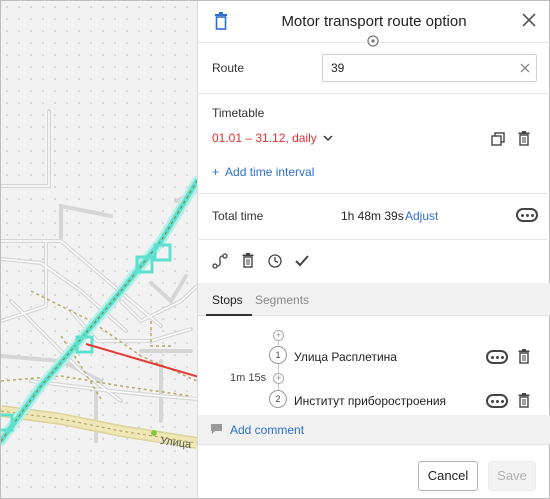 This screenshot has width=550, height=499. I want to click on add-comment-bar: Add comment, so click(374, 429).